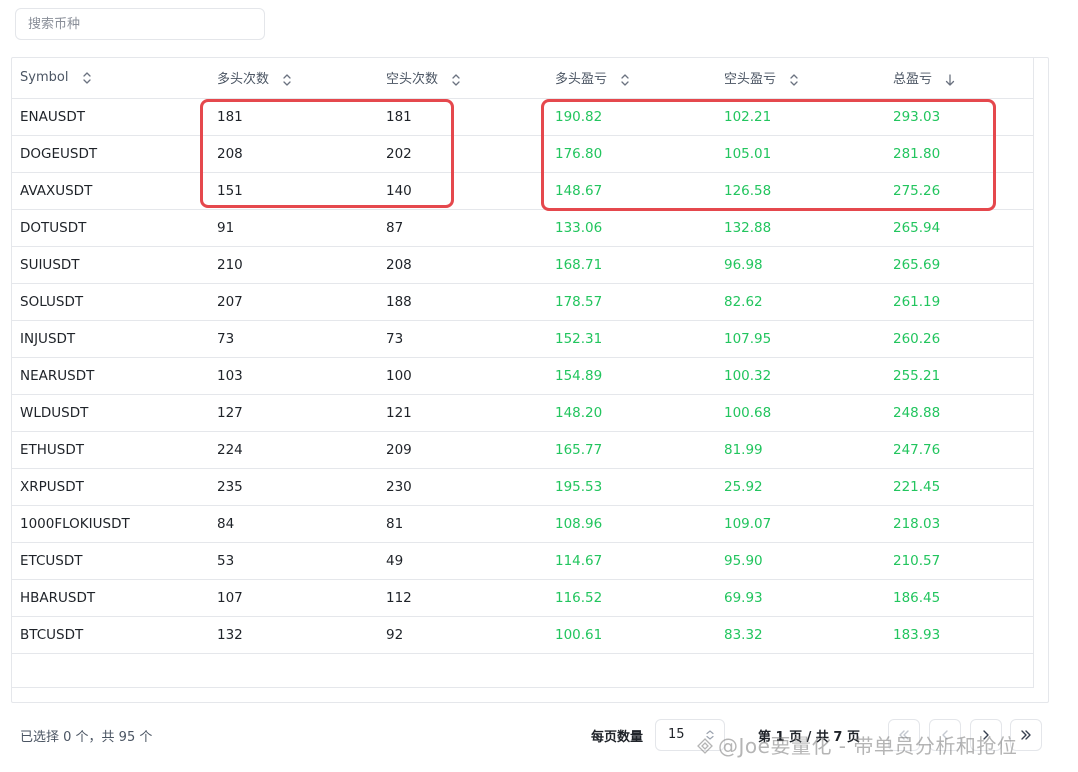  Describe the element at coordinates (243, 80) in the screenshot. I see `column-header-label: 多头次数` at that location.